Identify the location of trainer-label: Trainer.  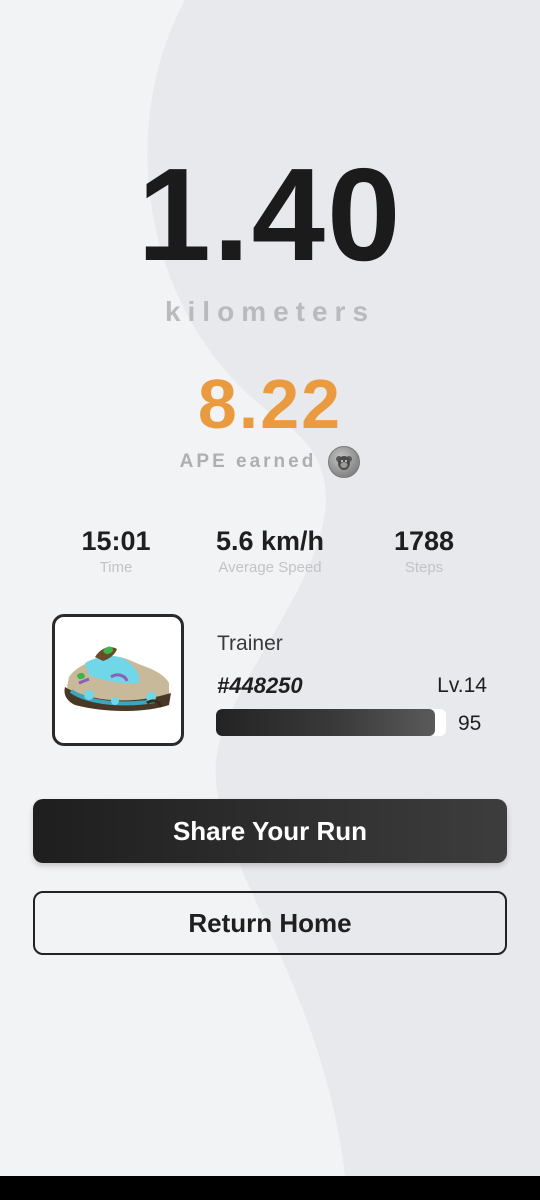
(250, 643).